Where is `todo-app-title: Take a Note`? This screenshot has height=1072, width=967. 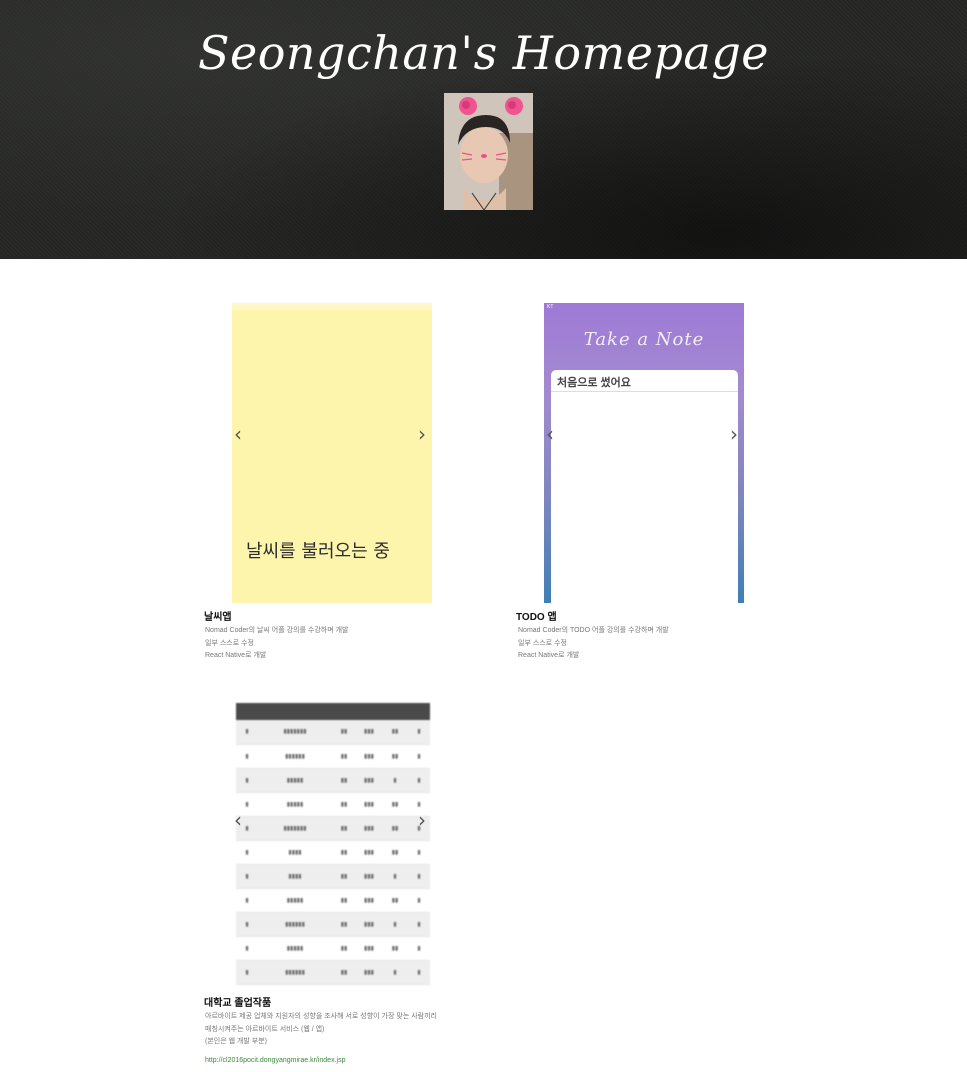
todo-app-title: Take a Note is located at coordinates (644, 339).